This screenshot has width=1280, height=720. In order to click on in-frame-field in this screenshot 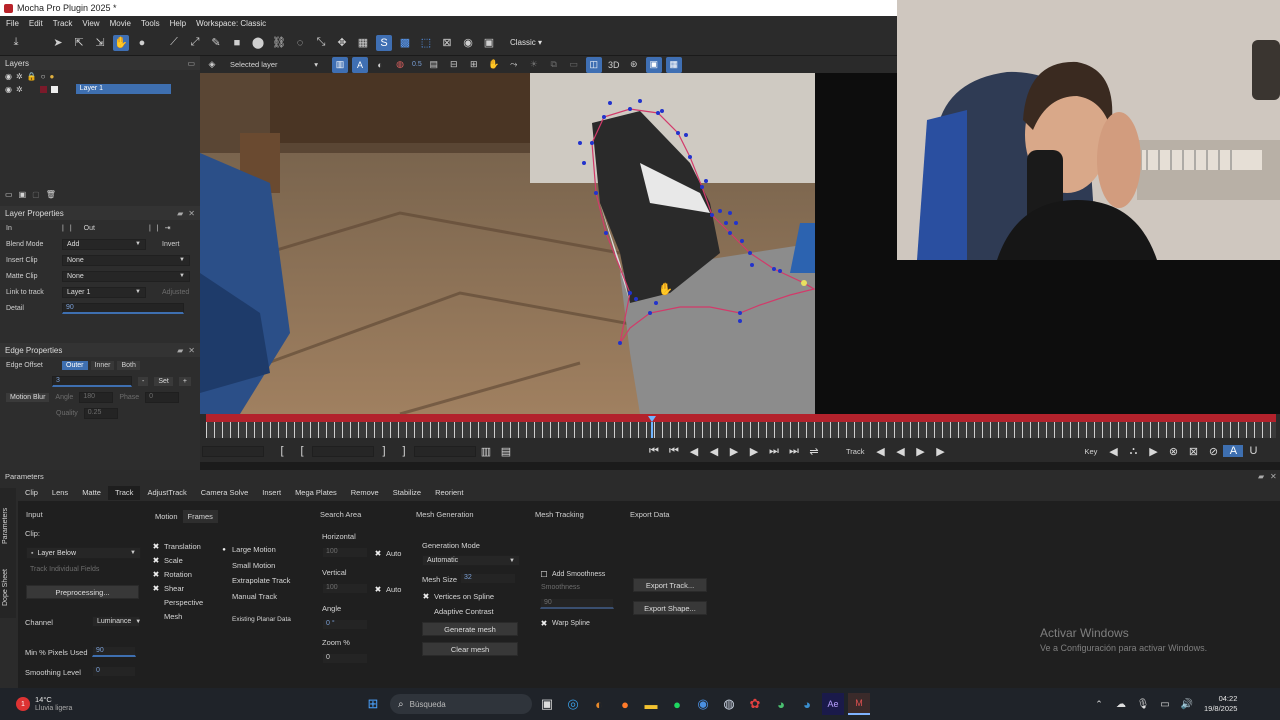, I will do `click(233, 451)`.